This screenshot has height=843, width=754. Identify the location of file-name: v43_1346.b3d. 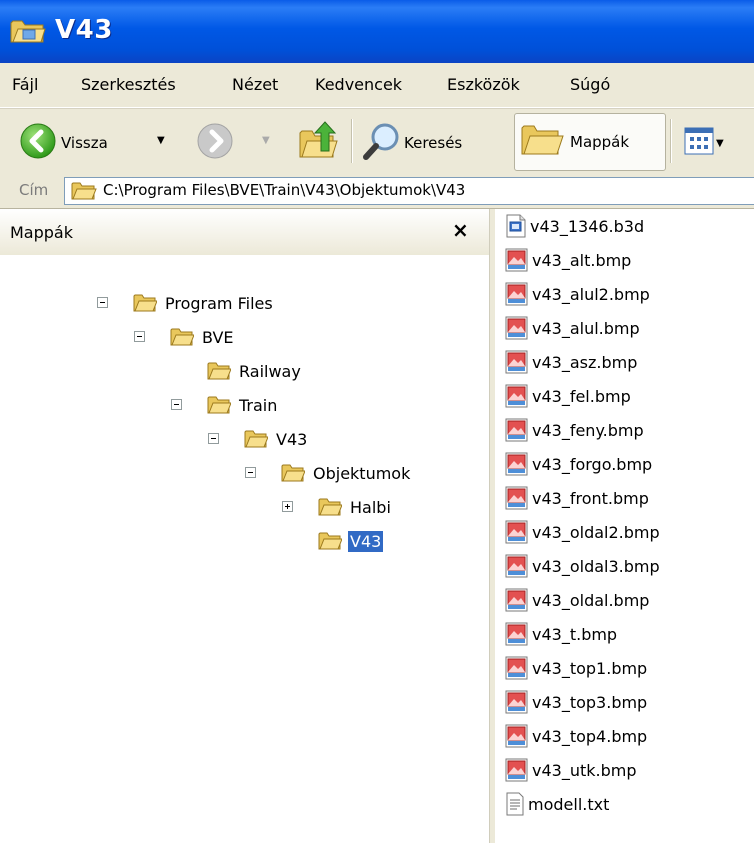
(587, 226).